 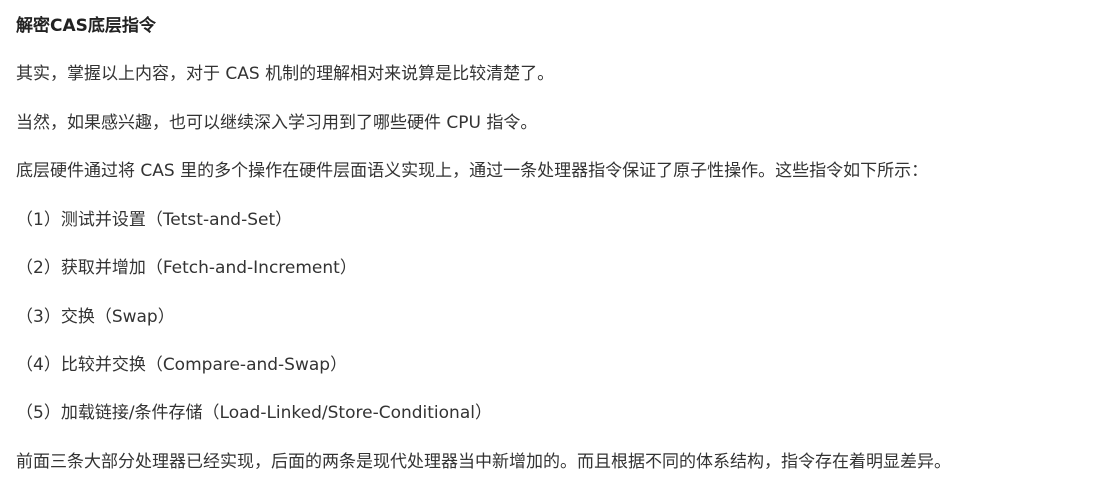 I want to click on instruction-item-compare-and-swap: （4）比较并交换（Compare-and-Swap）, so click(x=182, y=365).